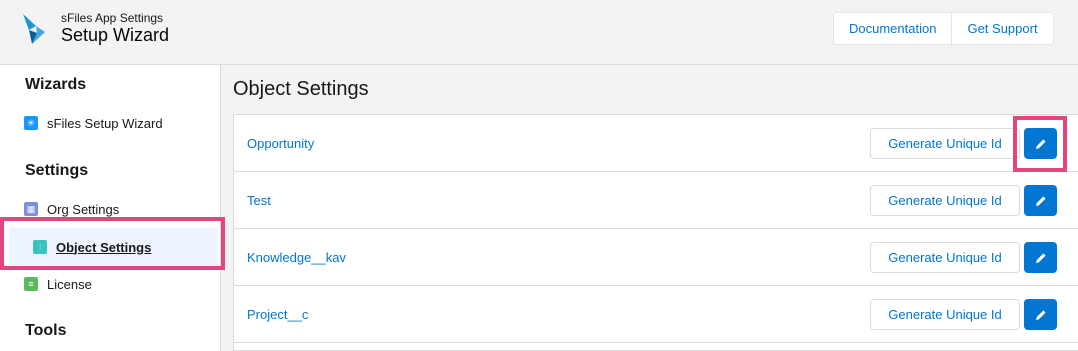  What do you see at coordinates (31, 123) in the screenshot?
I see `wizard-icon: ✳` at bounding box center [31, 123].